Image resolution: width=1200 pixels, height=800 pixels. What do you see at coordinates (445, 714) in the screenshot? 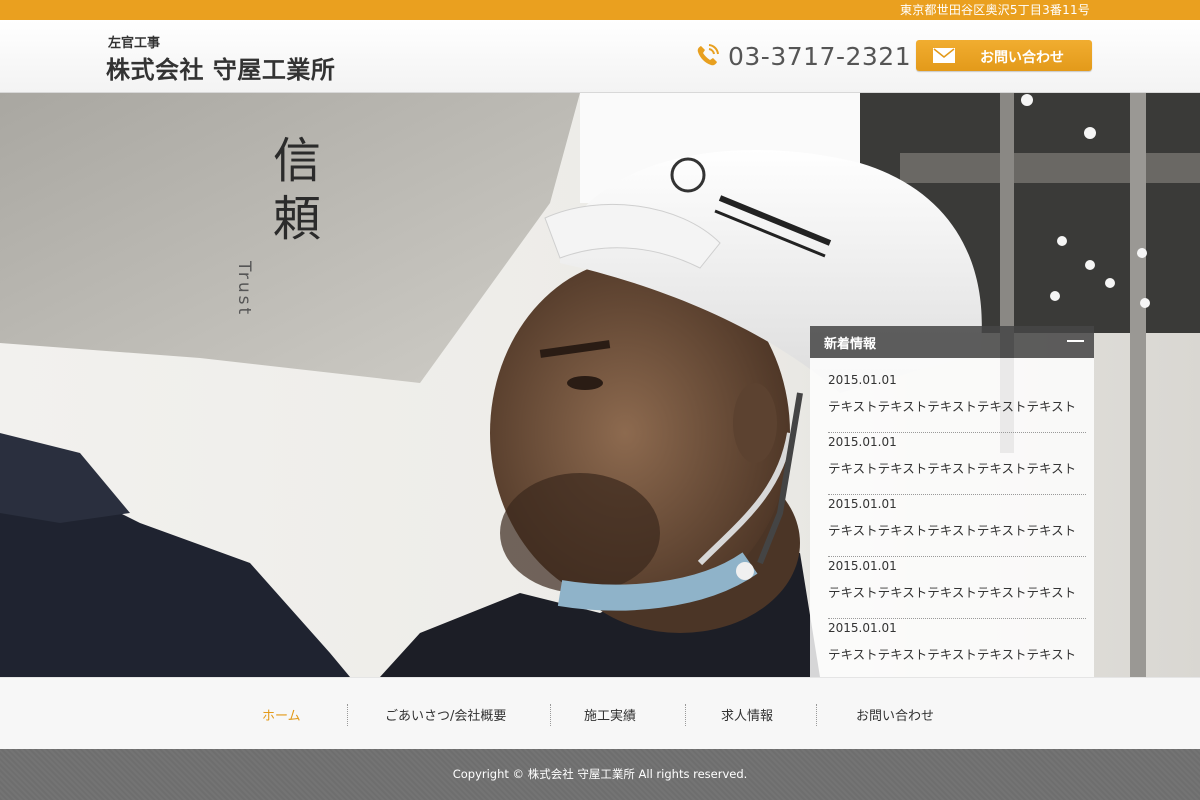
I see `nav-item-greeting-company: ごあいさつ/会社概要` at bounding box center [445, 714].